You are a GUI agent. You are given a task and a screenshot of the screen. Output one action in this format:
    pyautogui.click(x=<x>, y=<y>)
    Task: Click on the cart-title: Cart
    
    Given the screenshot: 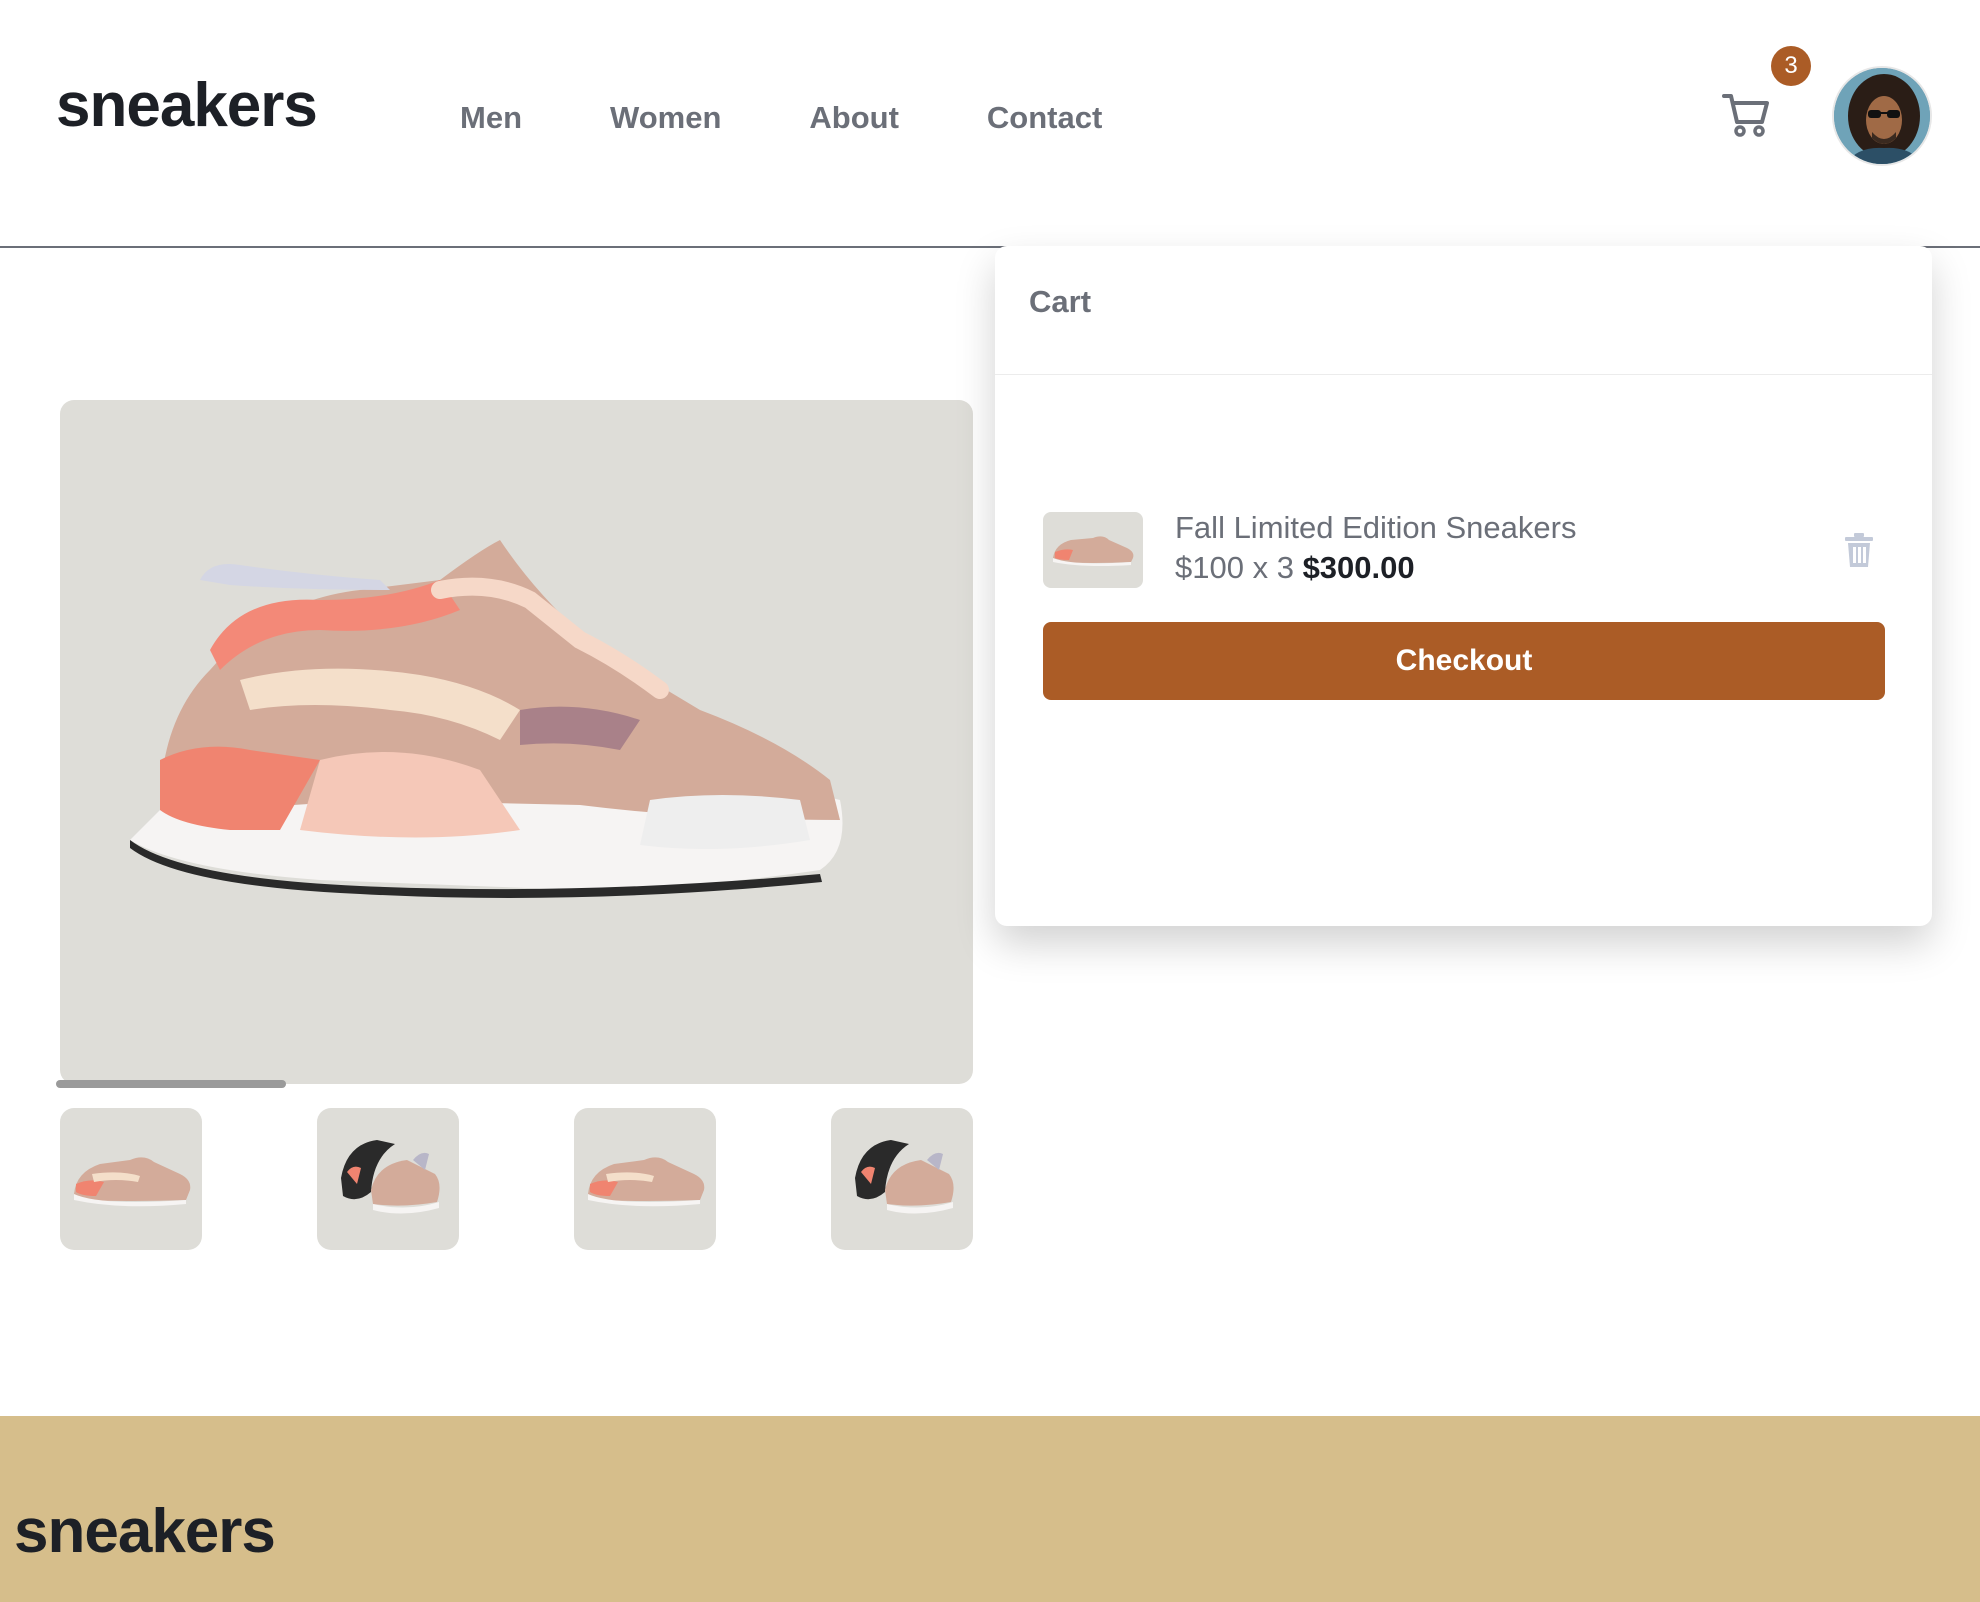 What is the action you would take?
    pyautogui.click(x=1060, y=301)
    